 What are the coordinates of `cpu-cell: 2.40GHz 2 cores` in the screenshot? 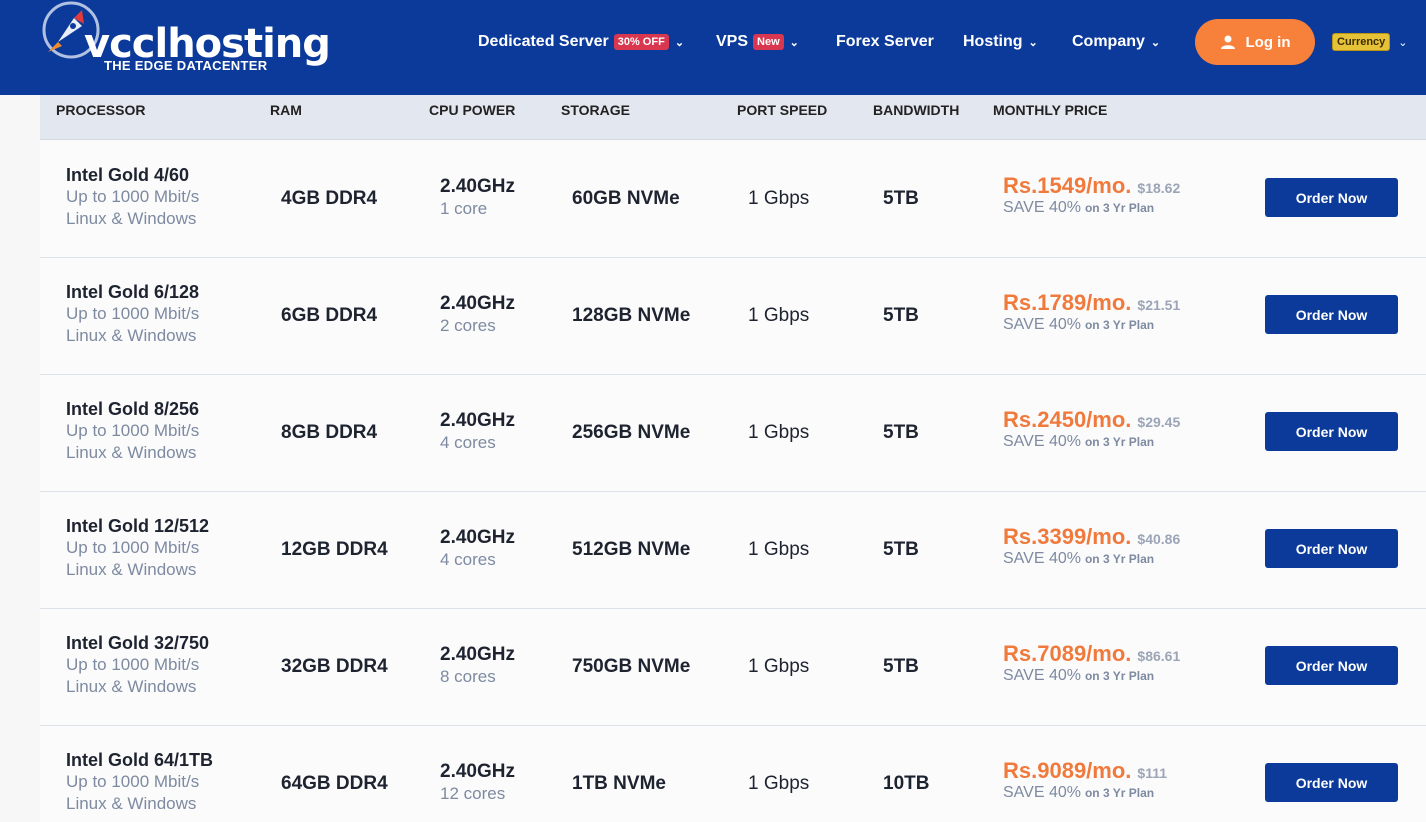 It's located at (477, 315).